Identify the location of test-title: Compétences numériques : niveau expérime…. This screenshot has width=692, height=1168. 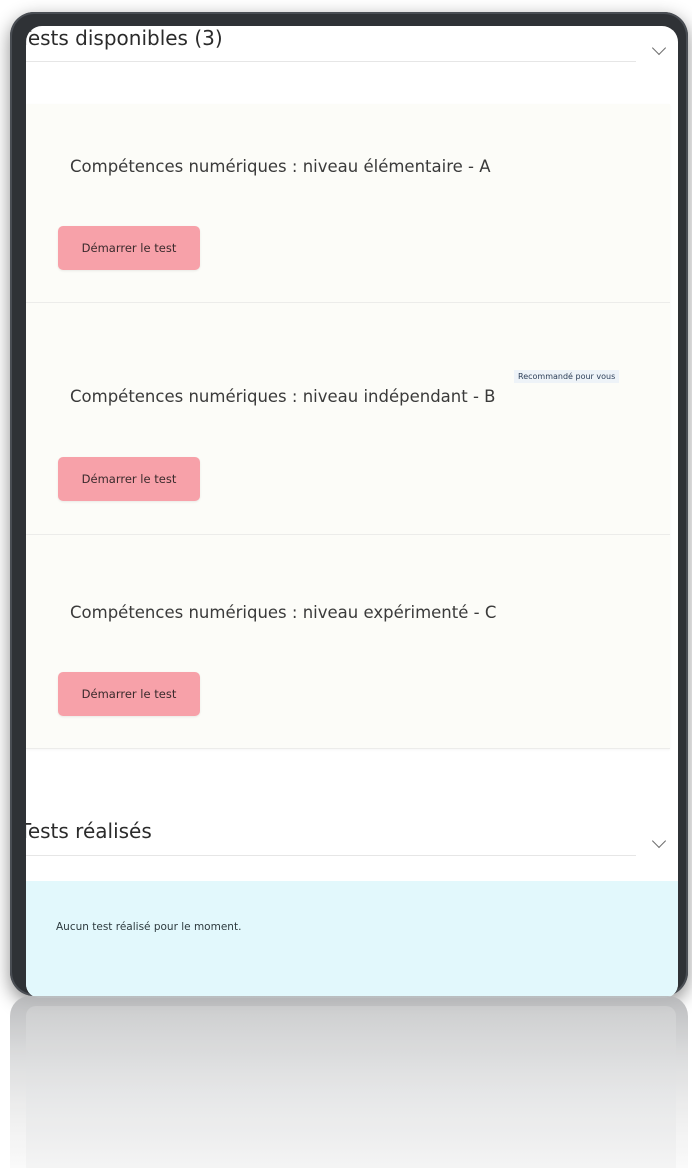
(283, 612).